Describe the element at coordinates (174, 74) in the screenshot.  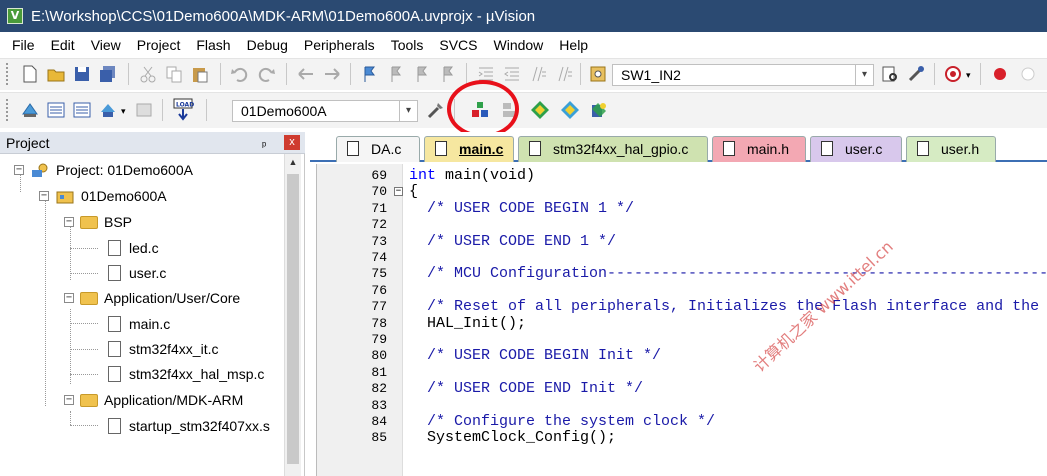
I see `copy-icon` at that location.